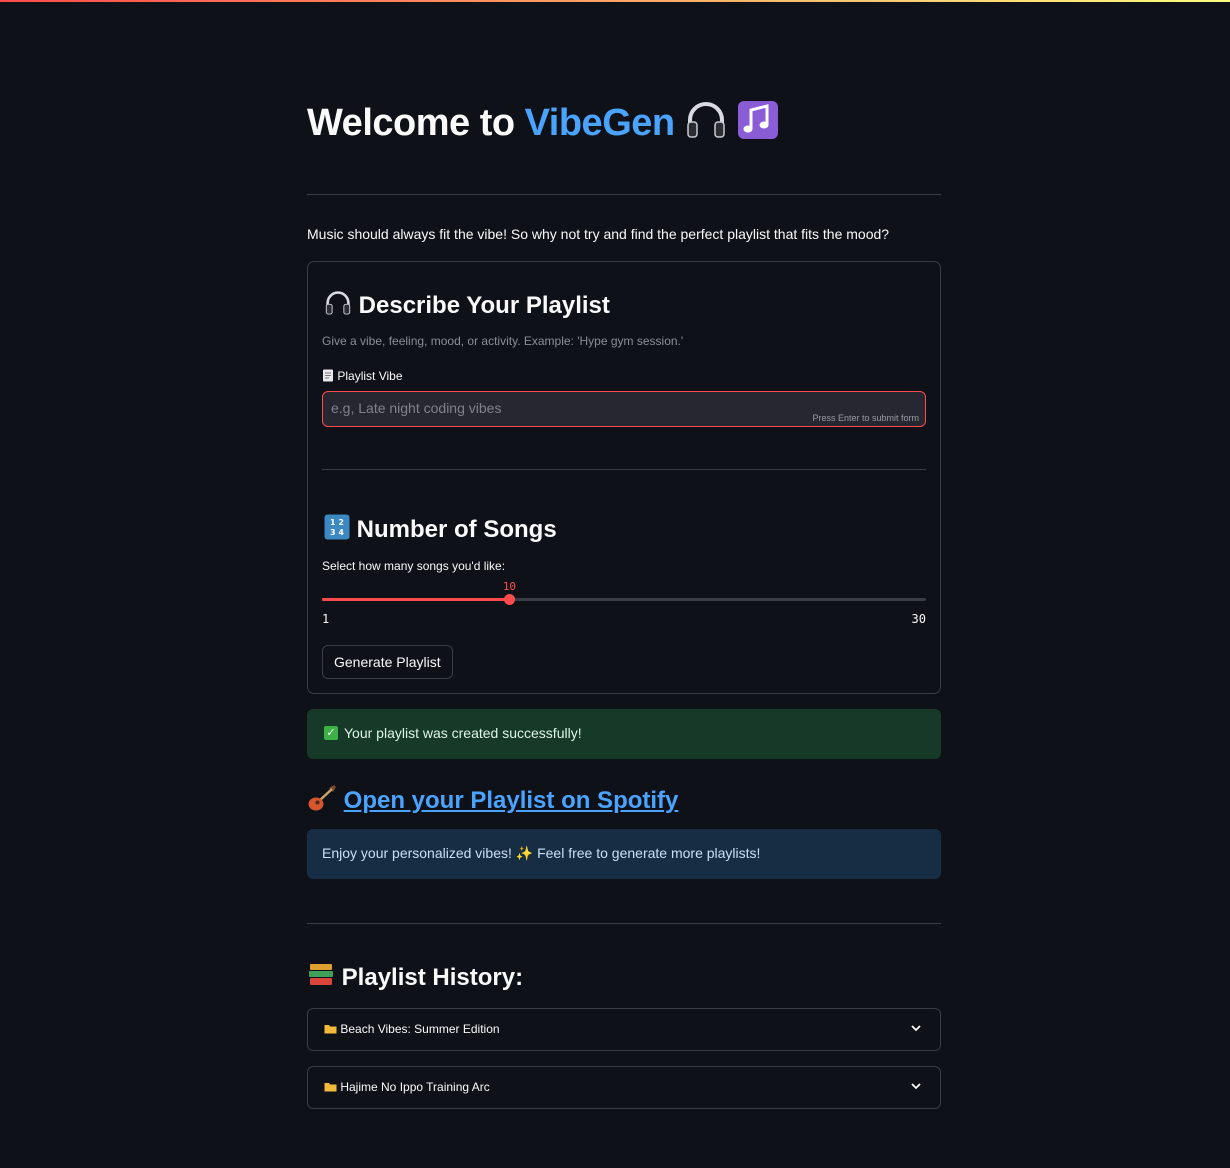 This screenshot has height=1168, width=1230. I want to click on svg-text: 3 4, so click(337, 532).